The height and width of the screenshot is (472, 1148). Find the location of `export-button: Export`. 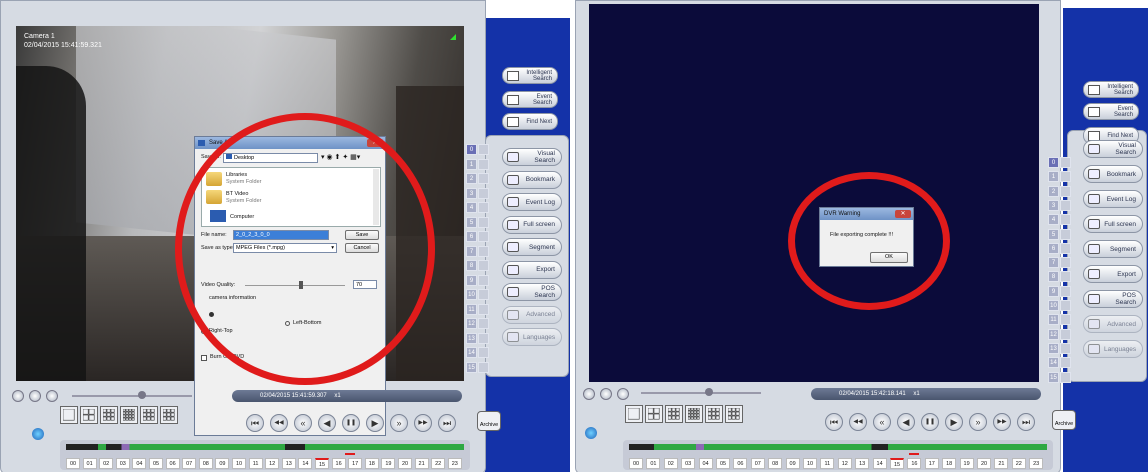

export-button: Export is located at coordinates (1113, 274).